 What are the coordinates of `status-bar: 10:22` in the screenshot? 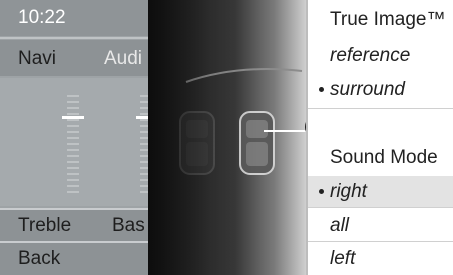 It's located at (74, 18).